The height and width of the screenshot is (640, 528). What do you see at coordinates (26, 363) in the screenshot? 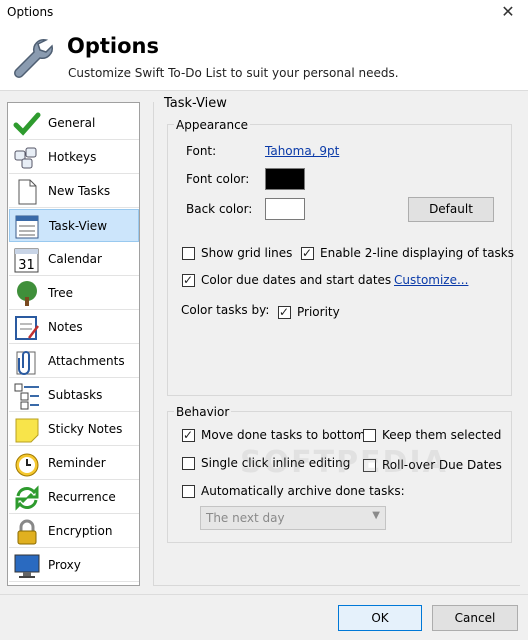
I see `paperclip-icon` at bounding box center [26, 363].